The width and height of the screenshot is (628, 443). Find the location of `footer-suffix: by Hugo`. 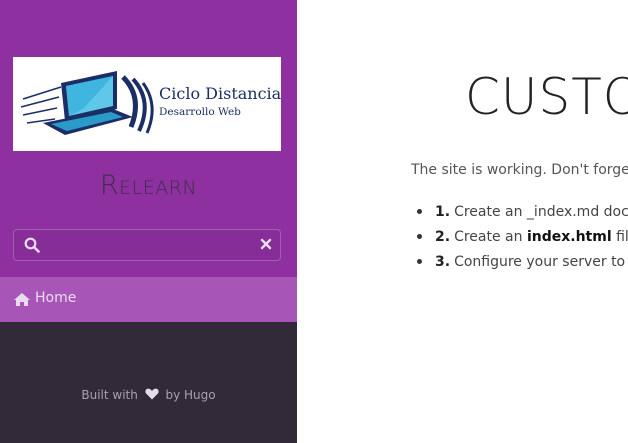

footer-suffix: by Hugo is located at coordinates (191, 395).